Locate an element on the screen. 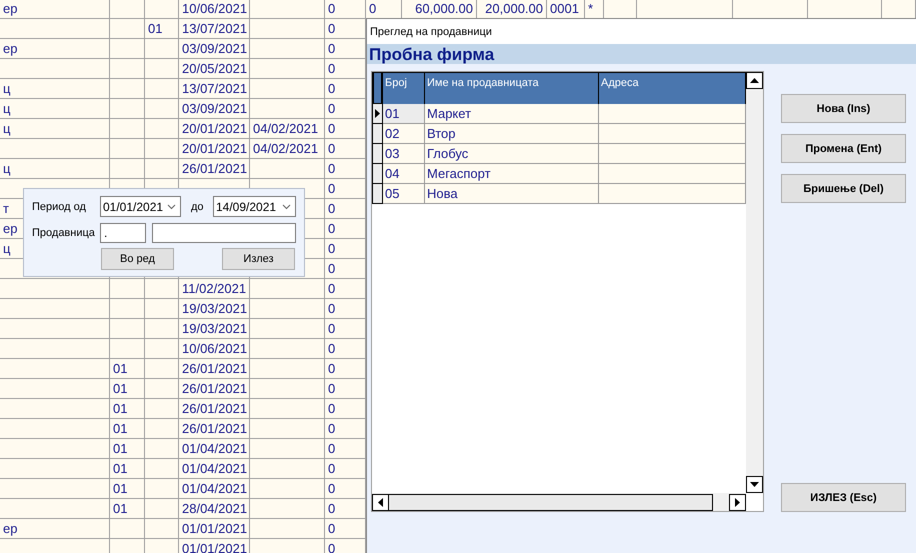  action-button: Бришење (Del) is located at coordinates (843, 188).